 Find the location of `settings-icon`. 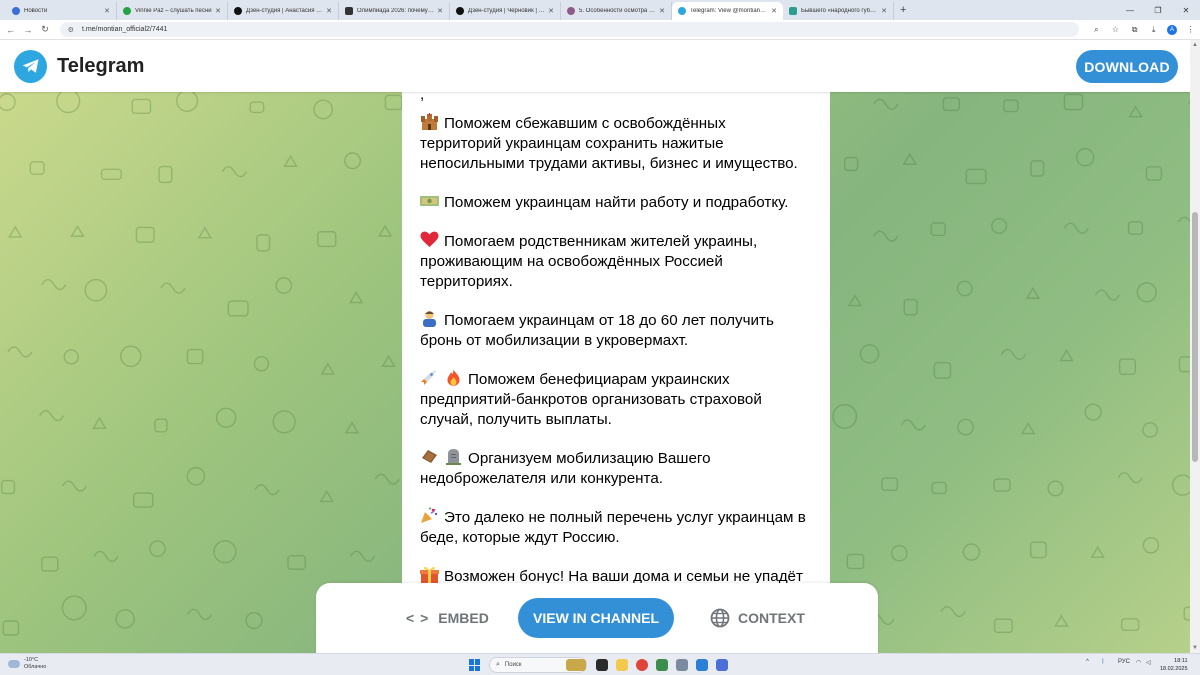

settings-icon is located at coordinates (682, 665).